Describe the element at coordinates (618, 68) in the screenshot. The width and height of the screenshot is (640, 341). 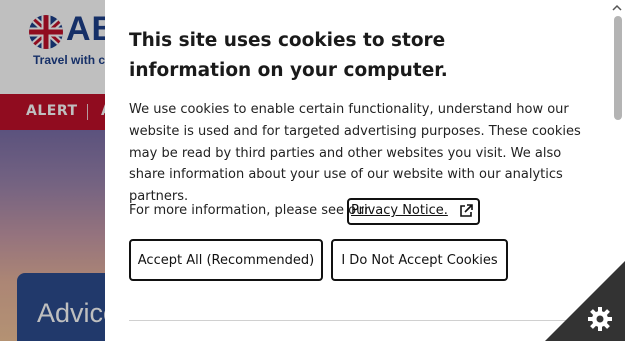
I see `scrollbar-thumb` at that location.